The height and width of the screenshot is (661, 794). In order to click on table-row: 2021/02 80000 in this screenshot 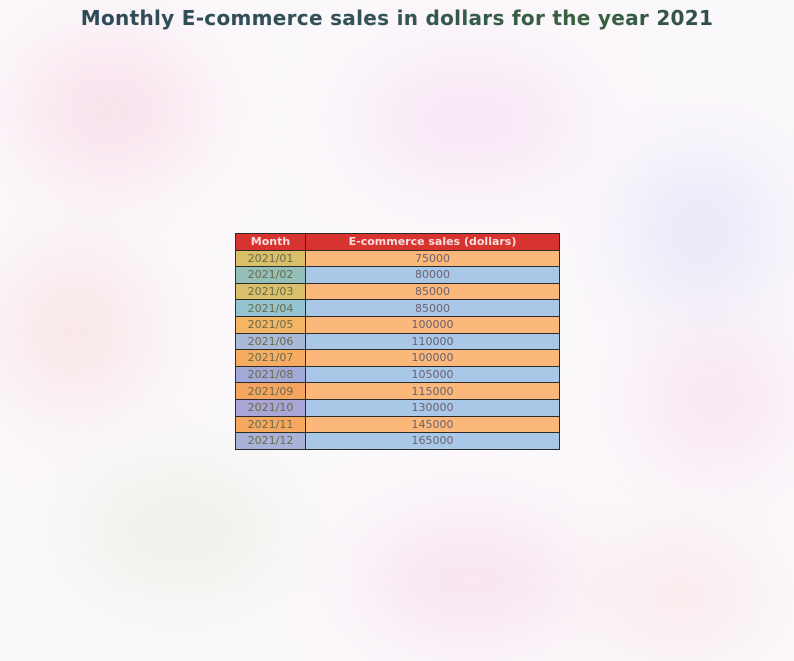, I will do `click(397, 275)`.